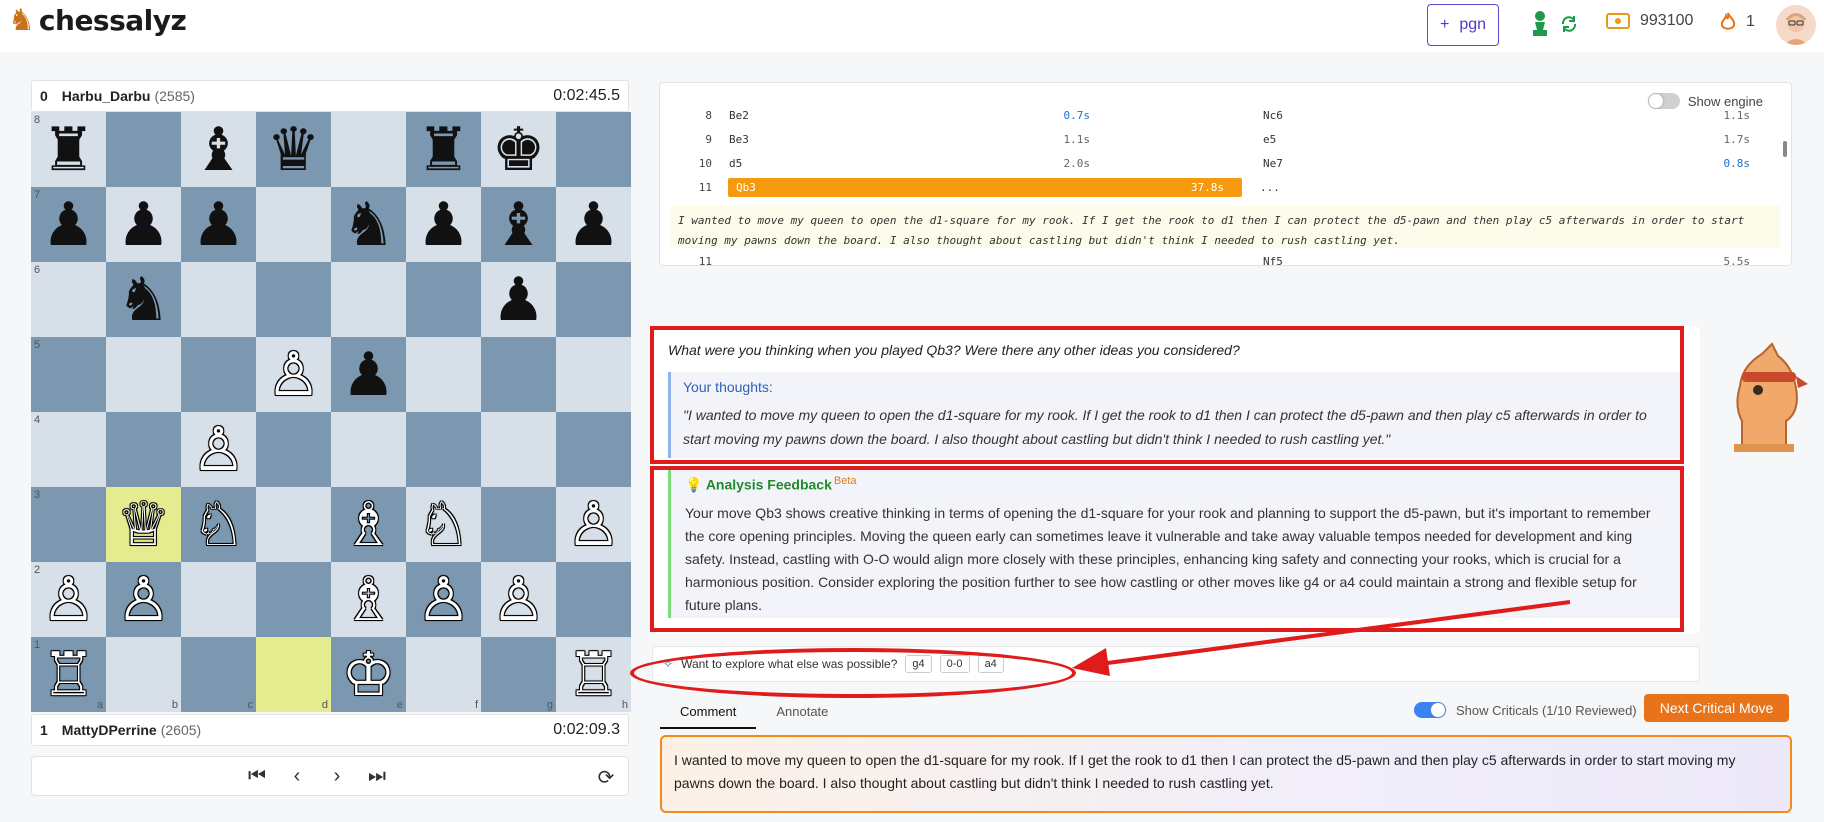 This screenshot has height=822, width=1824. I want to click on square-f3: ♘, so click(443, 524).